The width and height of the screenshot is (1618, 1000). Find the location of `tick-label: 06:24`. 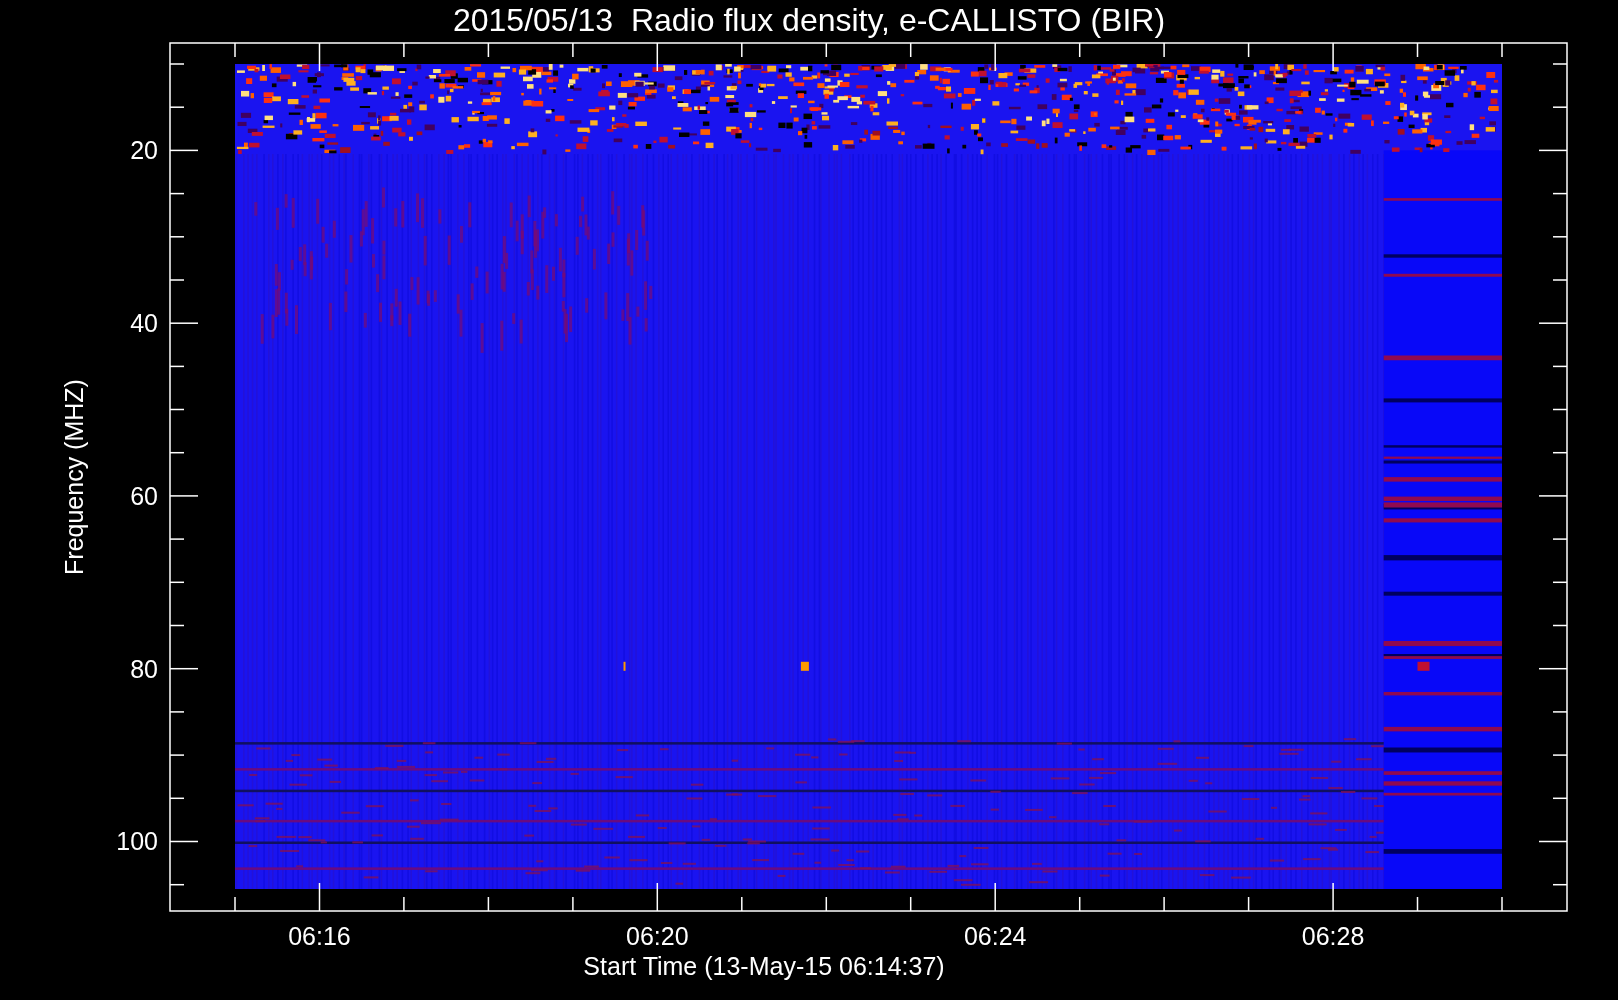

tick-label: 06:24 is located at coordinates (995, 936).